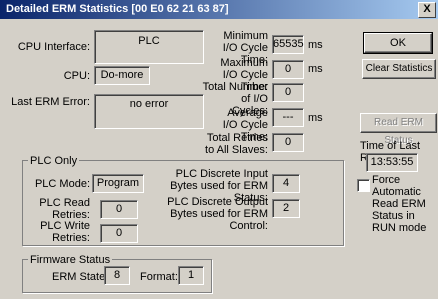 Image resolution: width=438 pixels, height=299 pixels. Describe the element at coordinates (53, 47) in the screenshot. I see `cpu-interface-label: CPU Interface:` at that location.